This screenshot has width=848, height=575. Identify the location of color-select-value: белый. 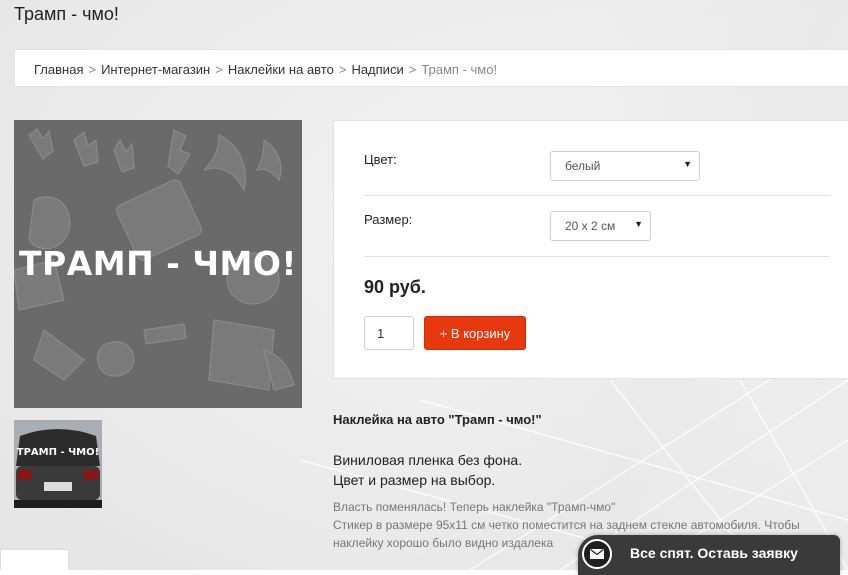
(583, 166).